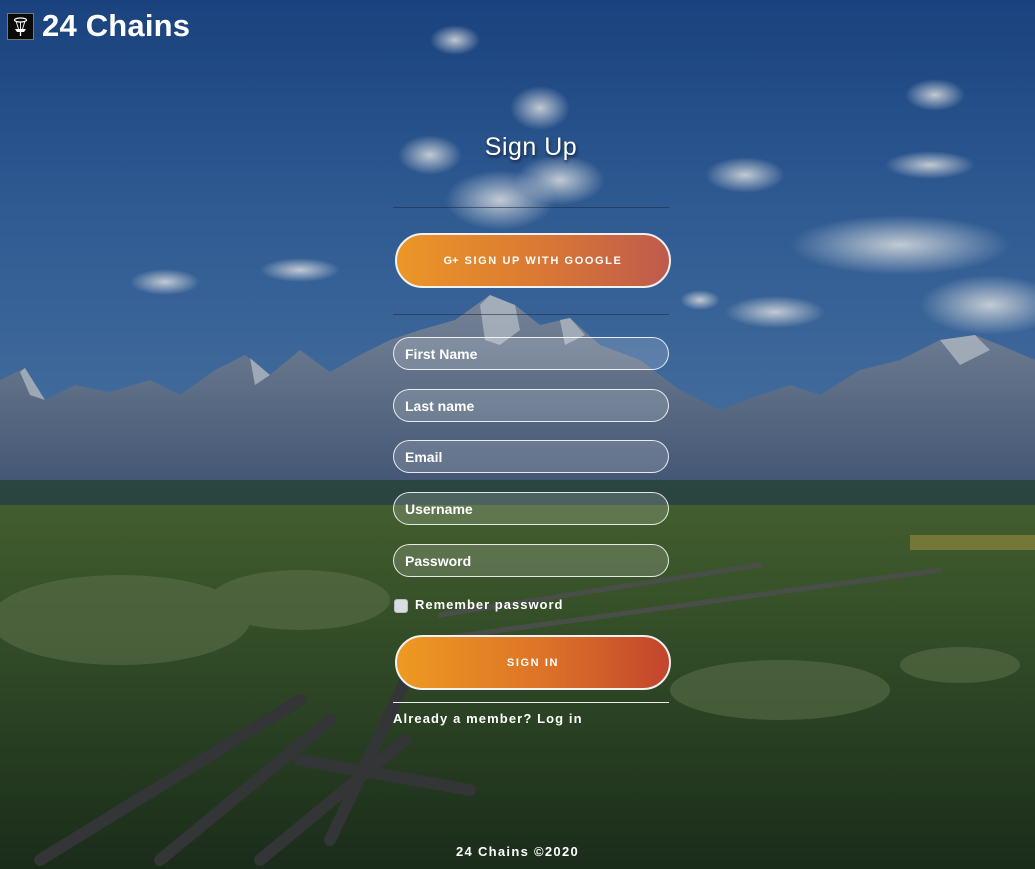 This screenshot has height=869, width=1035. I want to click on disc-golf-basket-icon, so click(20, 26).